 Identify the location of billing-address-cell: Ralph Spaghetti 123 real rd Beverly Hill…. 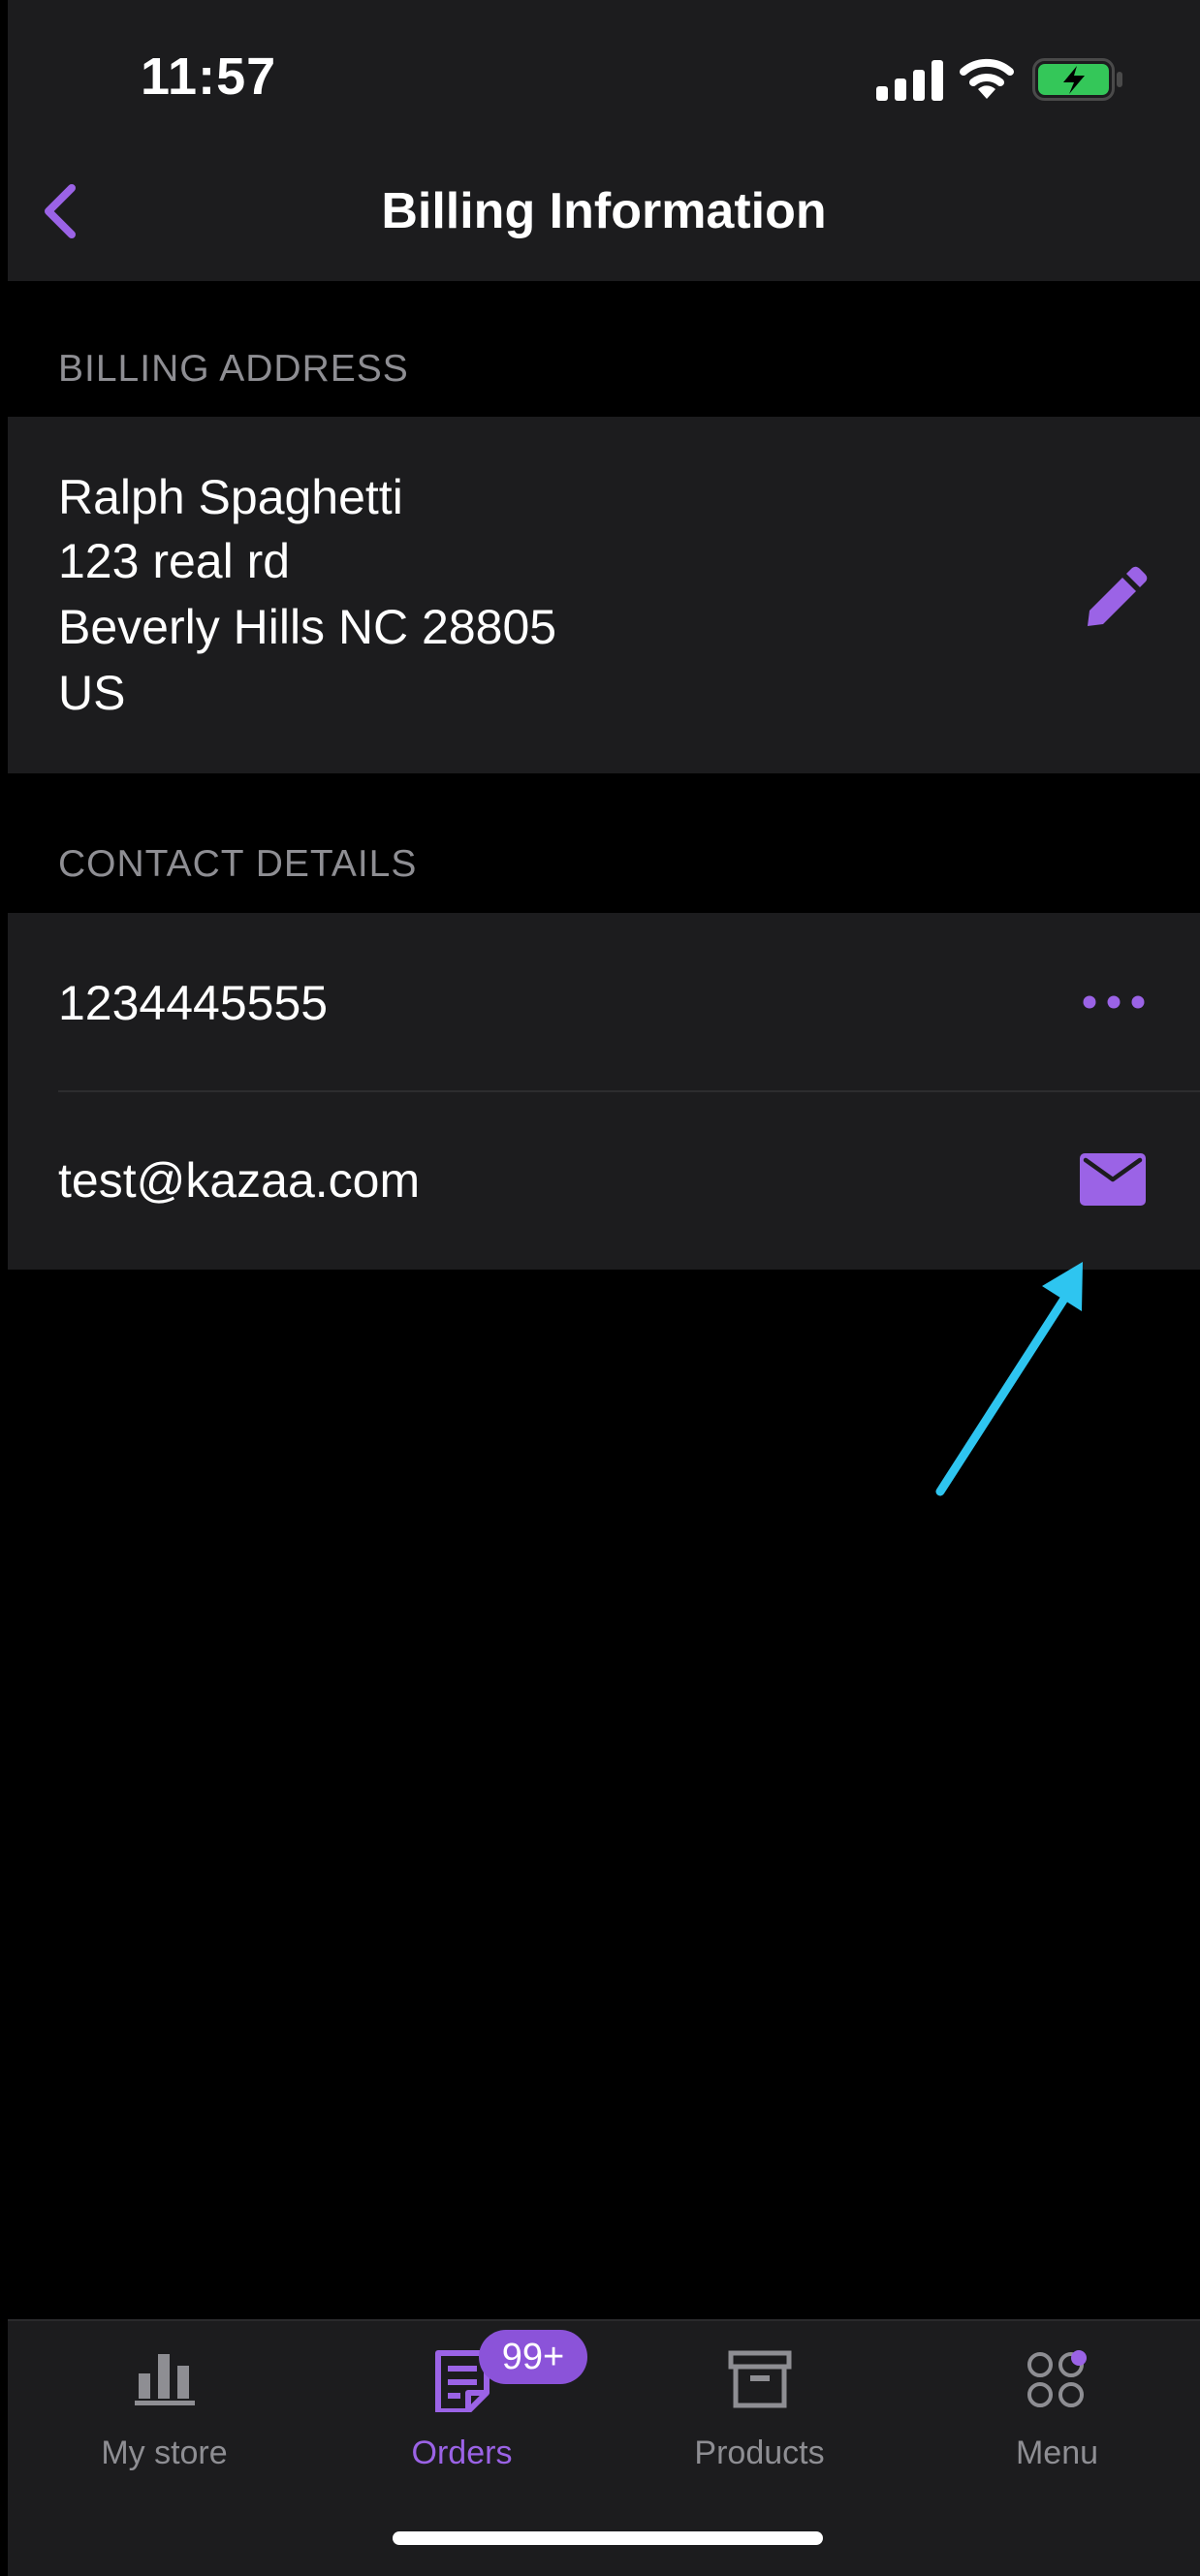
(604, 595).